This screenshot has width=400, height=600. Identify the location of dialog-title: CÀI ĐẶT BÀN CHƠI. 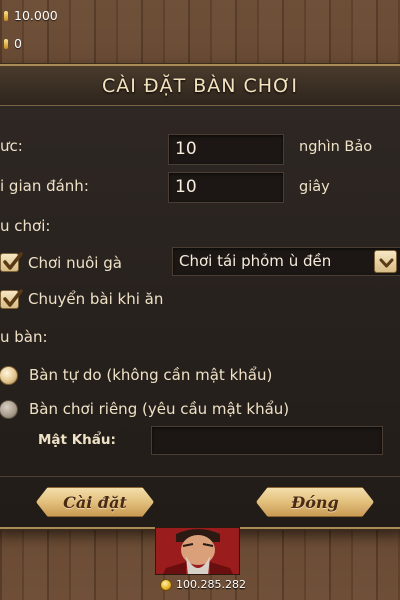
(200, 85).